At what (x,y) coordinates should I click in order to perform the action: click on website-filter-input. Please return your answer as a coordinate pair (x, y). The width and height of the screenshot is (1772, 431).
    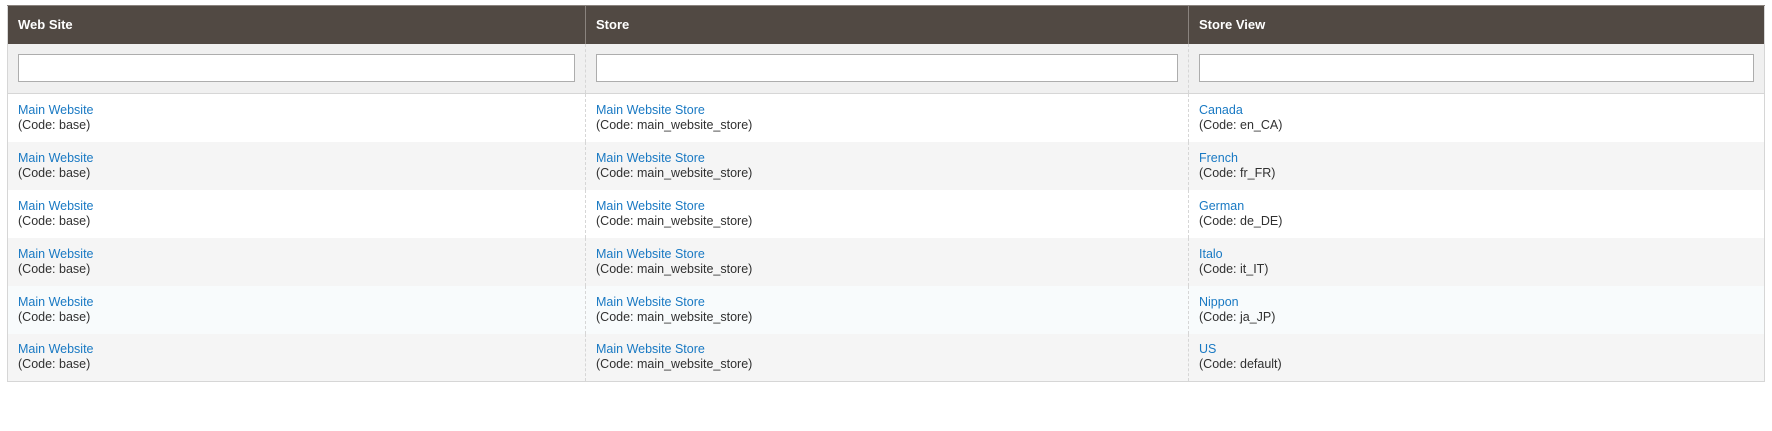
    Looking at the image, I should click on (296, 68).